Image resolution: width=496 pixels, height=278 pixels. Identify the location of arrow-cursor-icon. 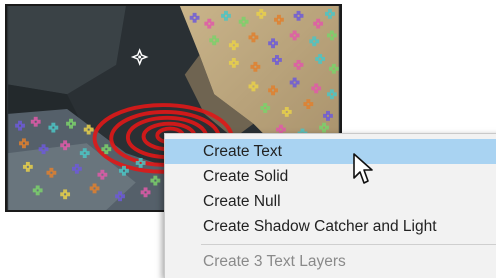
(363, 168).